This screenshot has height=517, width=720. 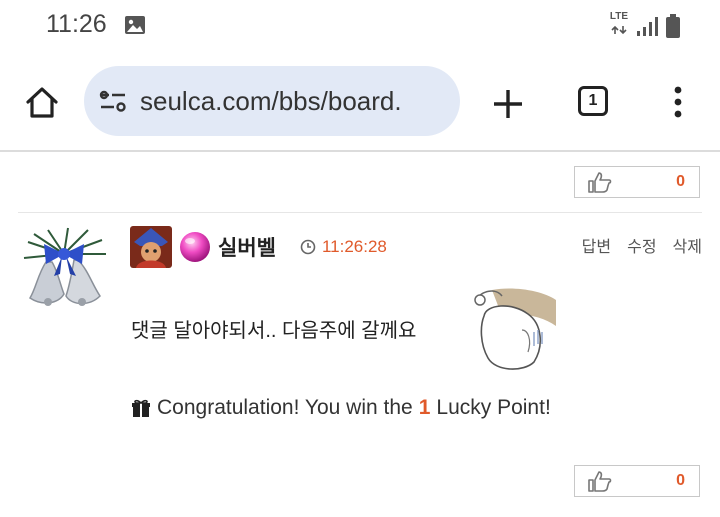 What do you see at coordinates (673, 26) in the screenshot?
I see `battery-icon` at bounding box center [673, 26].